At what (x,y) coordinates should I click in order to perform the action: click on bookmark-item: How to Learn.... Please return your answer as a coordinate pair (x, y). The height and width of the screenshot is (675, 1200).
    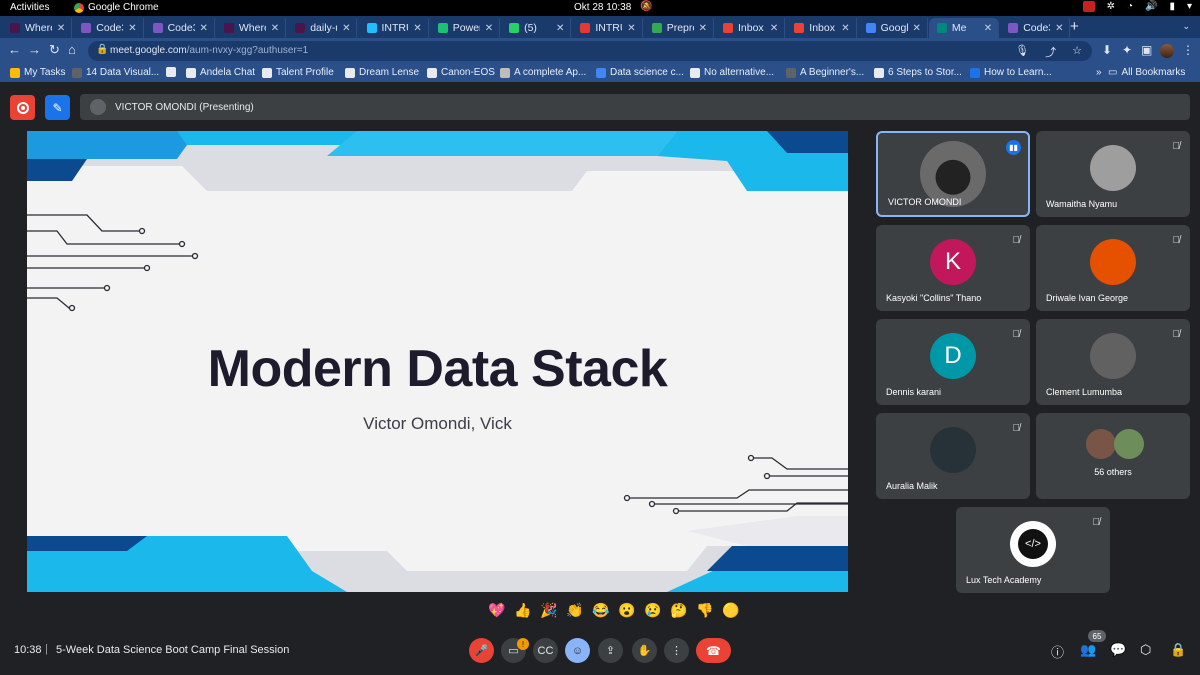
    Looking at the image, I should click on (1011, 72).